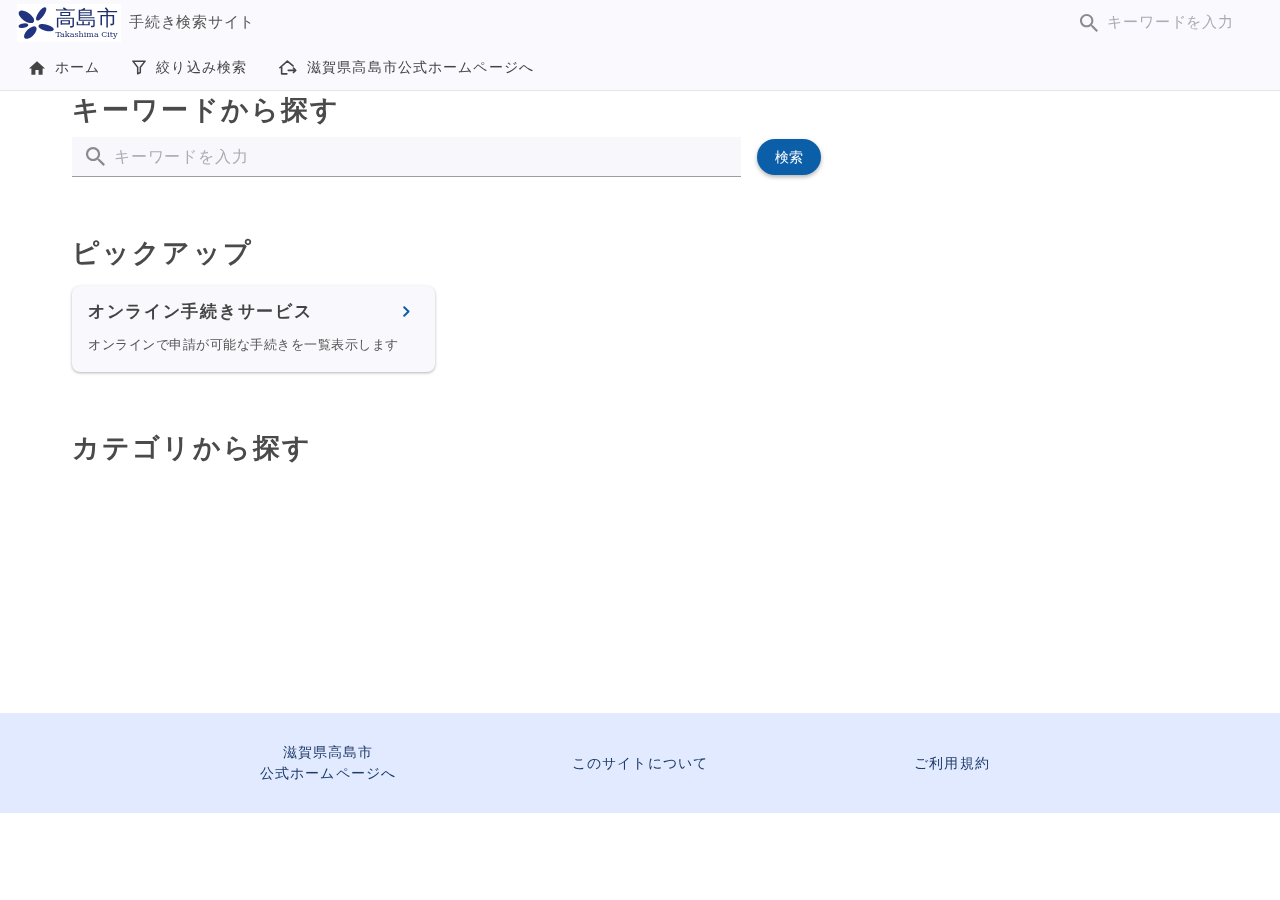 This screenshot has width=1280, height=900. What do you see at coordinates (190, 67) in the screenshot?
I see `nav-link: 絞り込み検索` at bounding box center [190, 67].